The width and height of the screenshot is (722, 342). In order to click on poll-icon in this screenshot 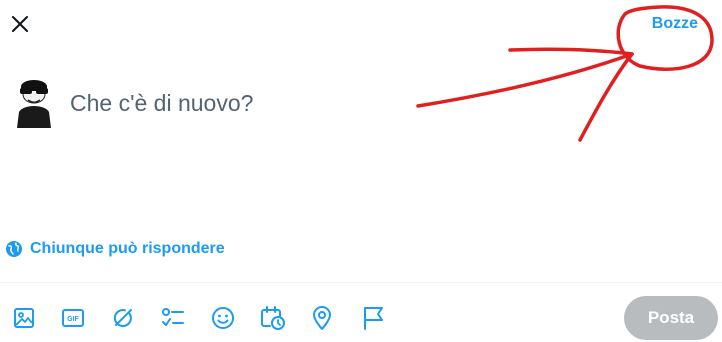, I will do `click(173, 317)`.